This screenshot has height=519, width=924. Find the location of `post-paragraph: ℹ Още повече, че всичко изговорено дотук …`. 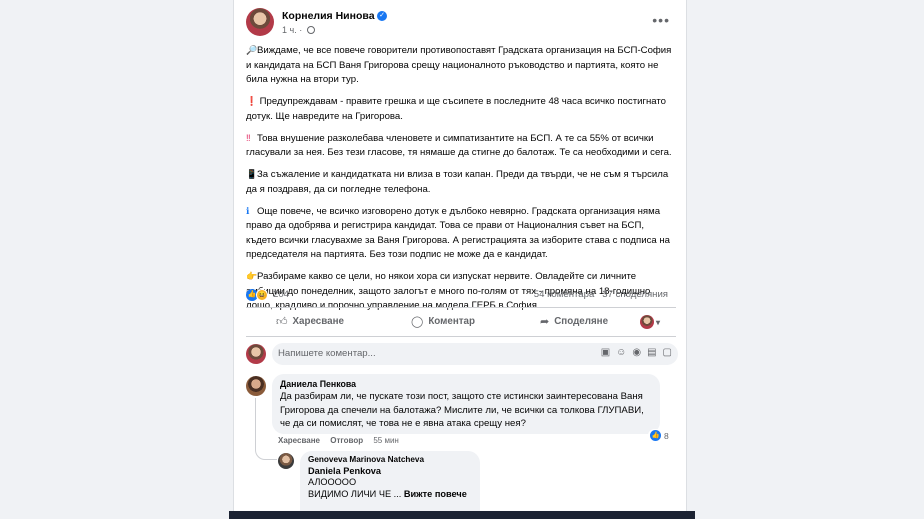

post-paragraph: ℹ Още повече, че всичко изговорено дотук … is located at coordinates (460, 233).